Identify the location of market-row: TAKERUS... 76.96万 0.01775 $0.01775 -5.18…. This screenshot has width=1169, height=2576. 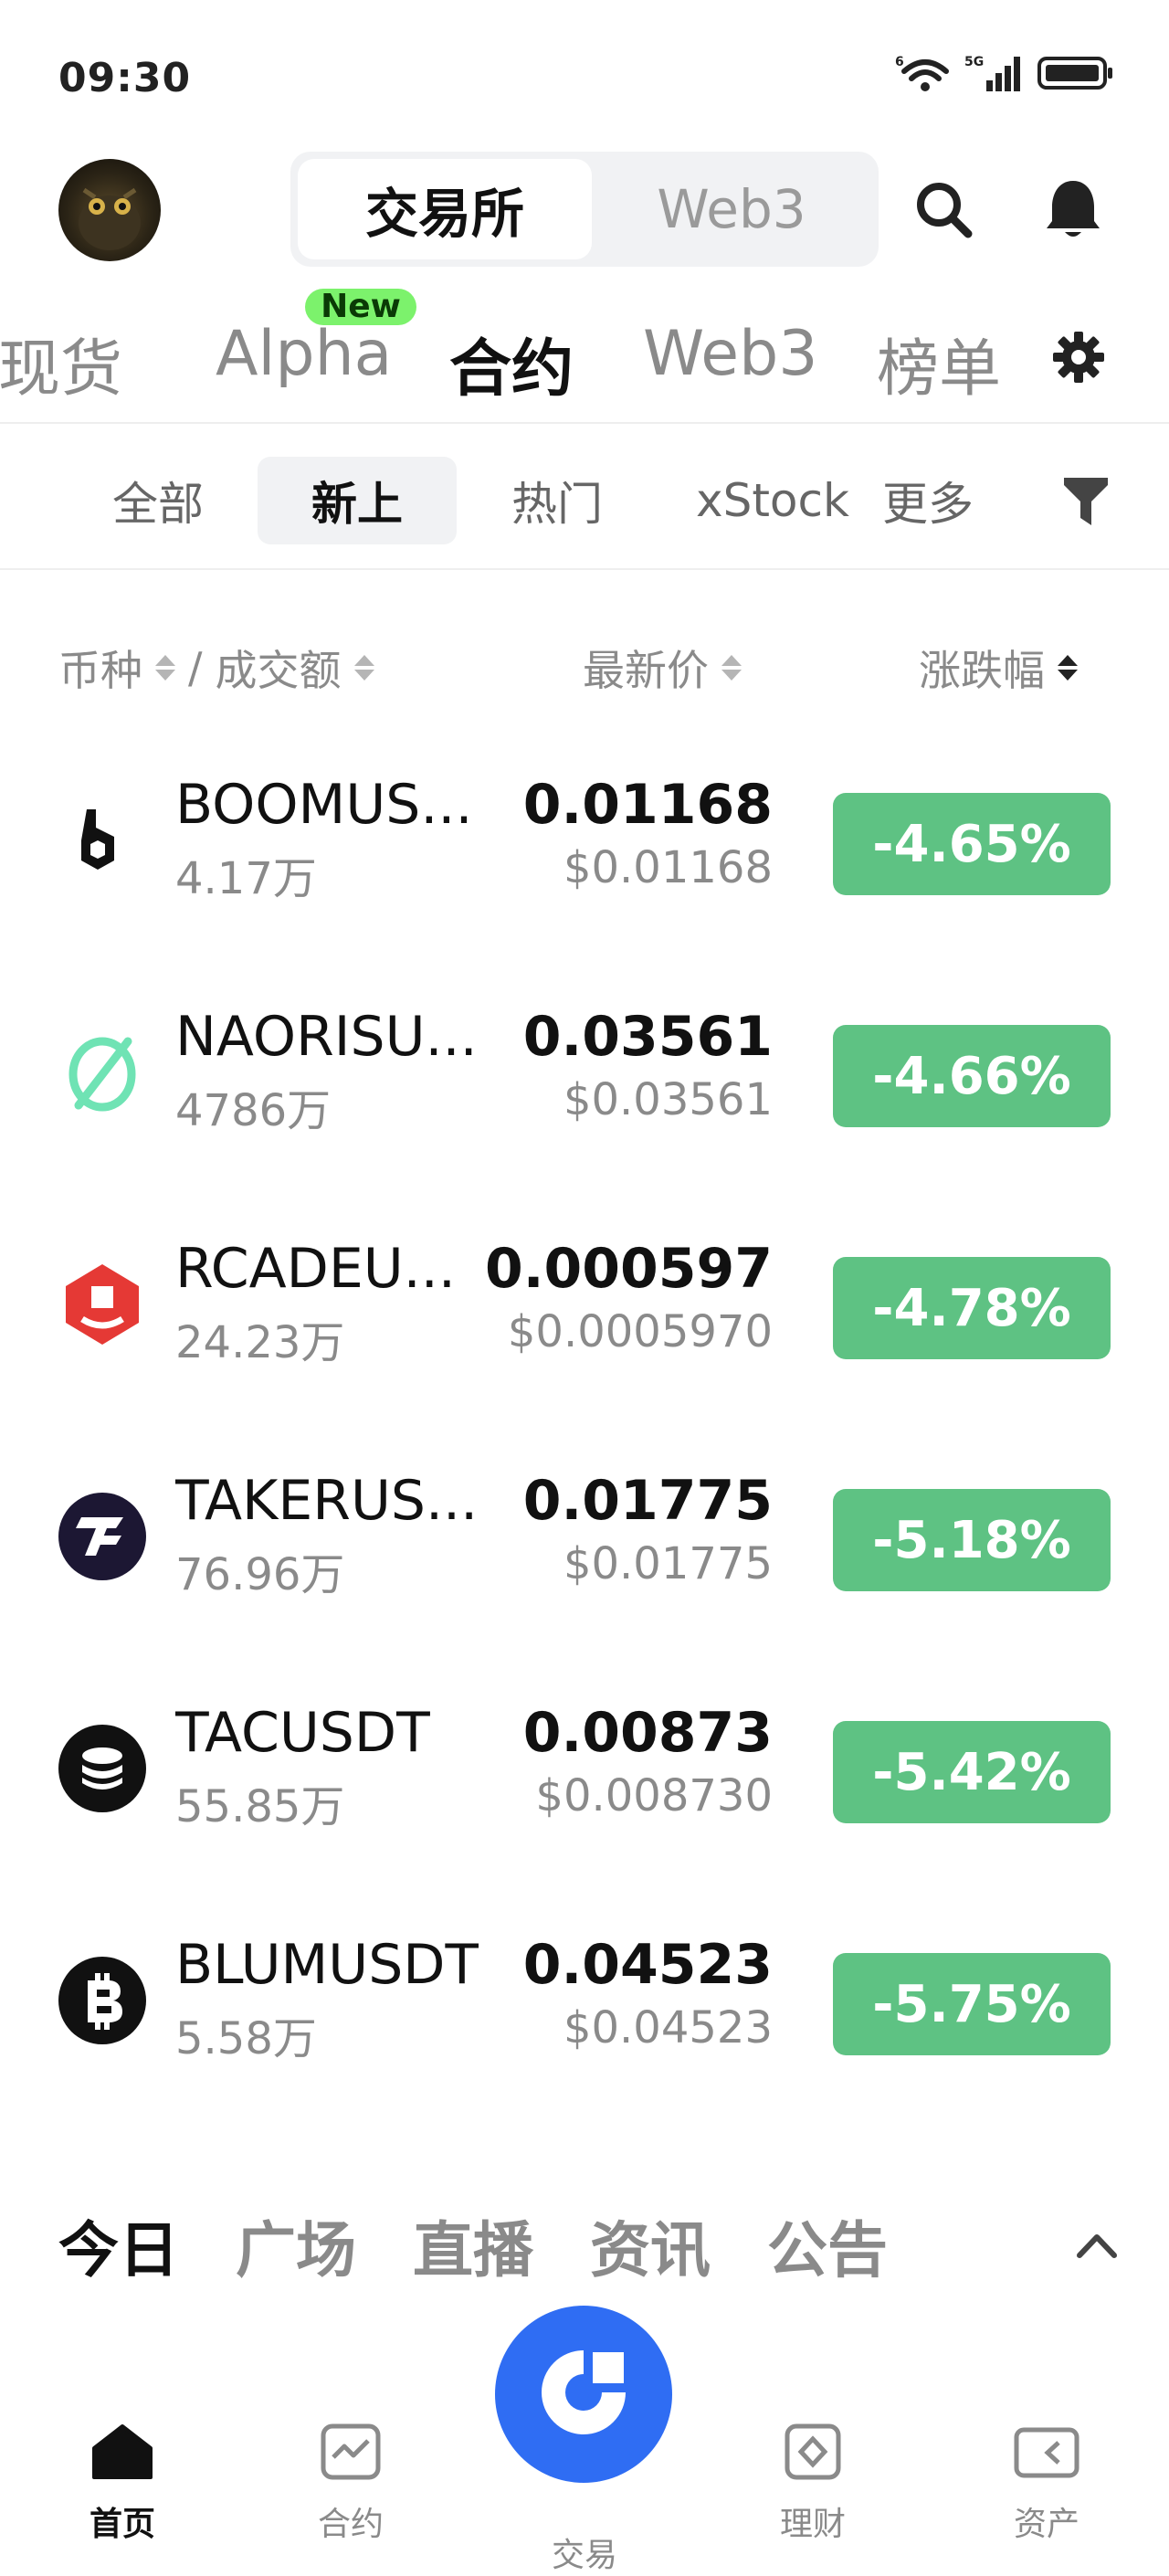
(584, 1550).